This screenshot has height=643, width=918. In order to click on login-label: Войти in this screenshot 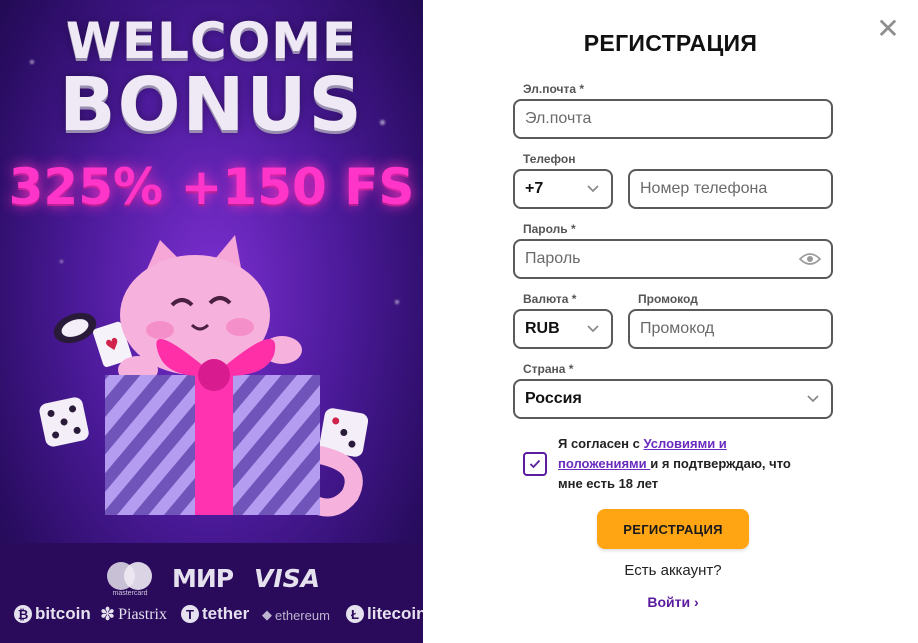, I will do `click(669, 602)`.